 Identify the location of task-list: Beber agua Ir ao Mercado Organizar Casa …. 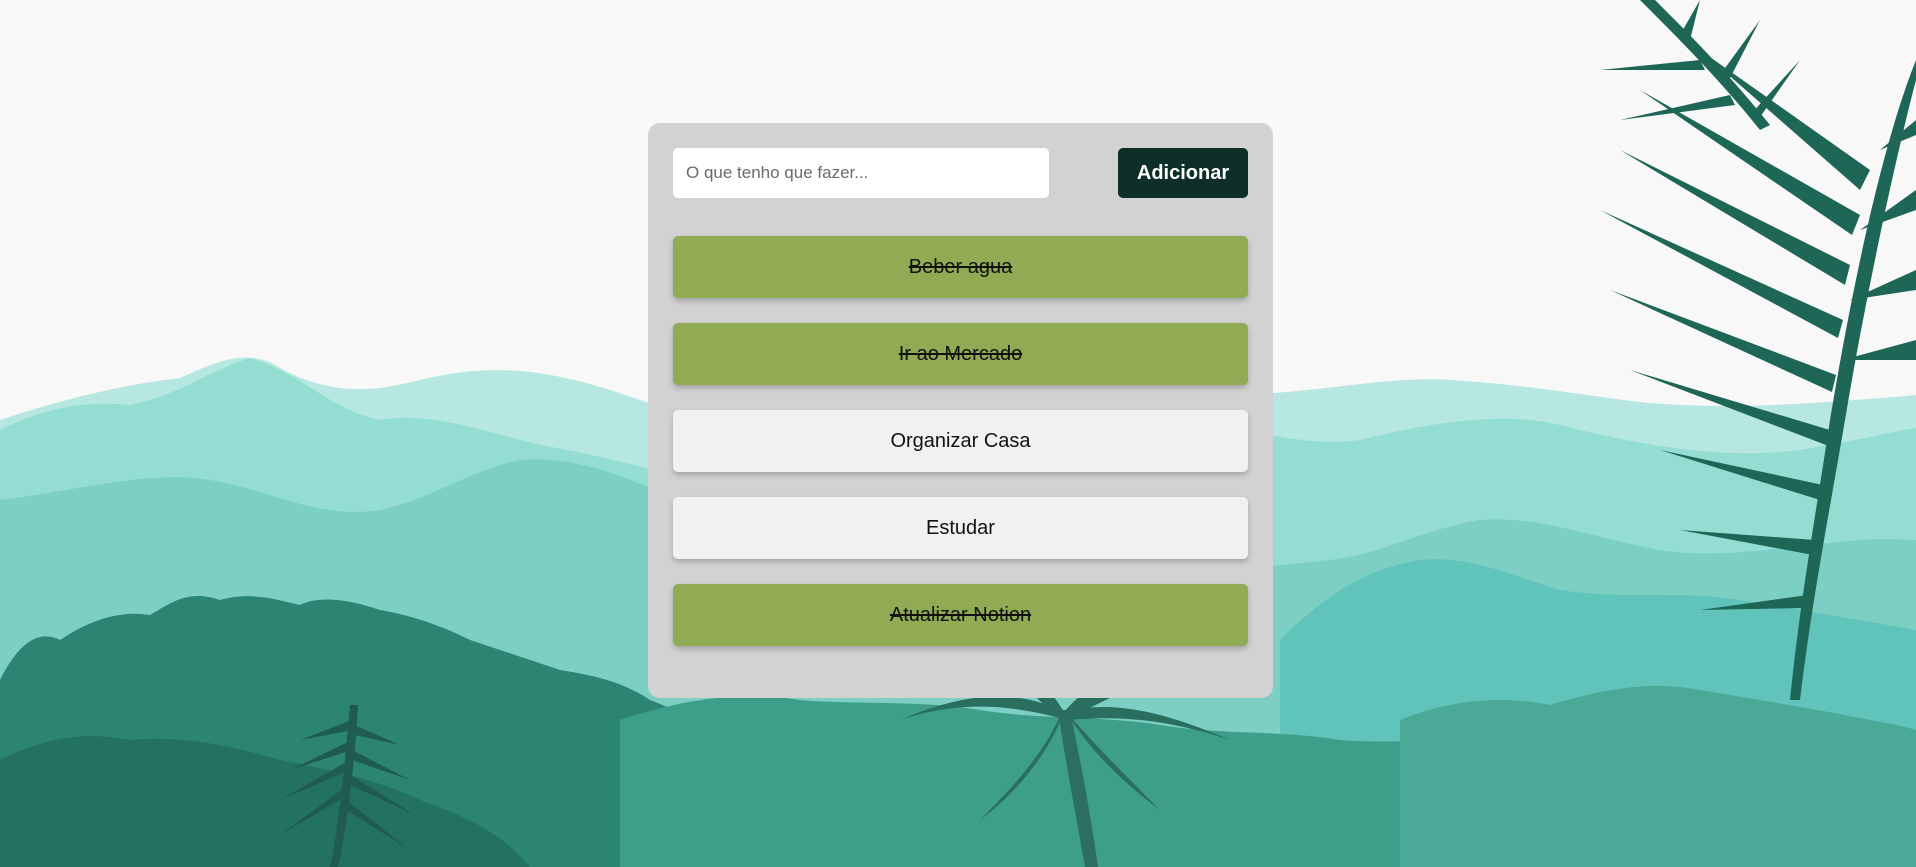
(960, 441).